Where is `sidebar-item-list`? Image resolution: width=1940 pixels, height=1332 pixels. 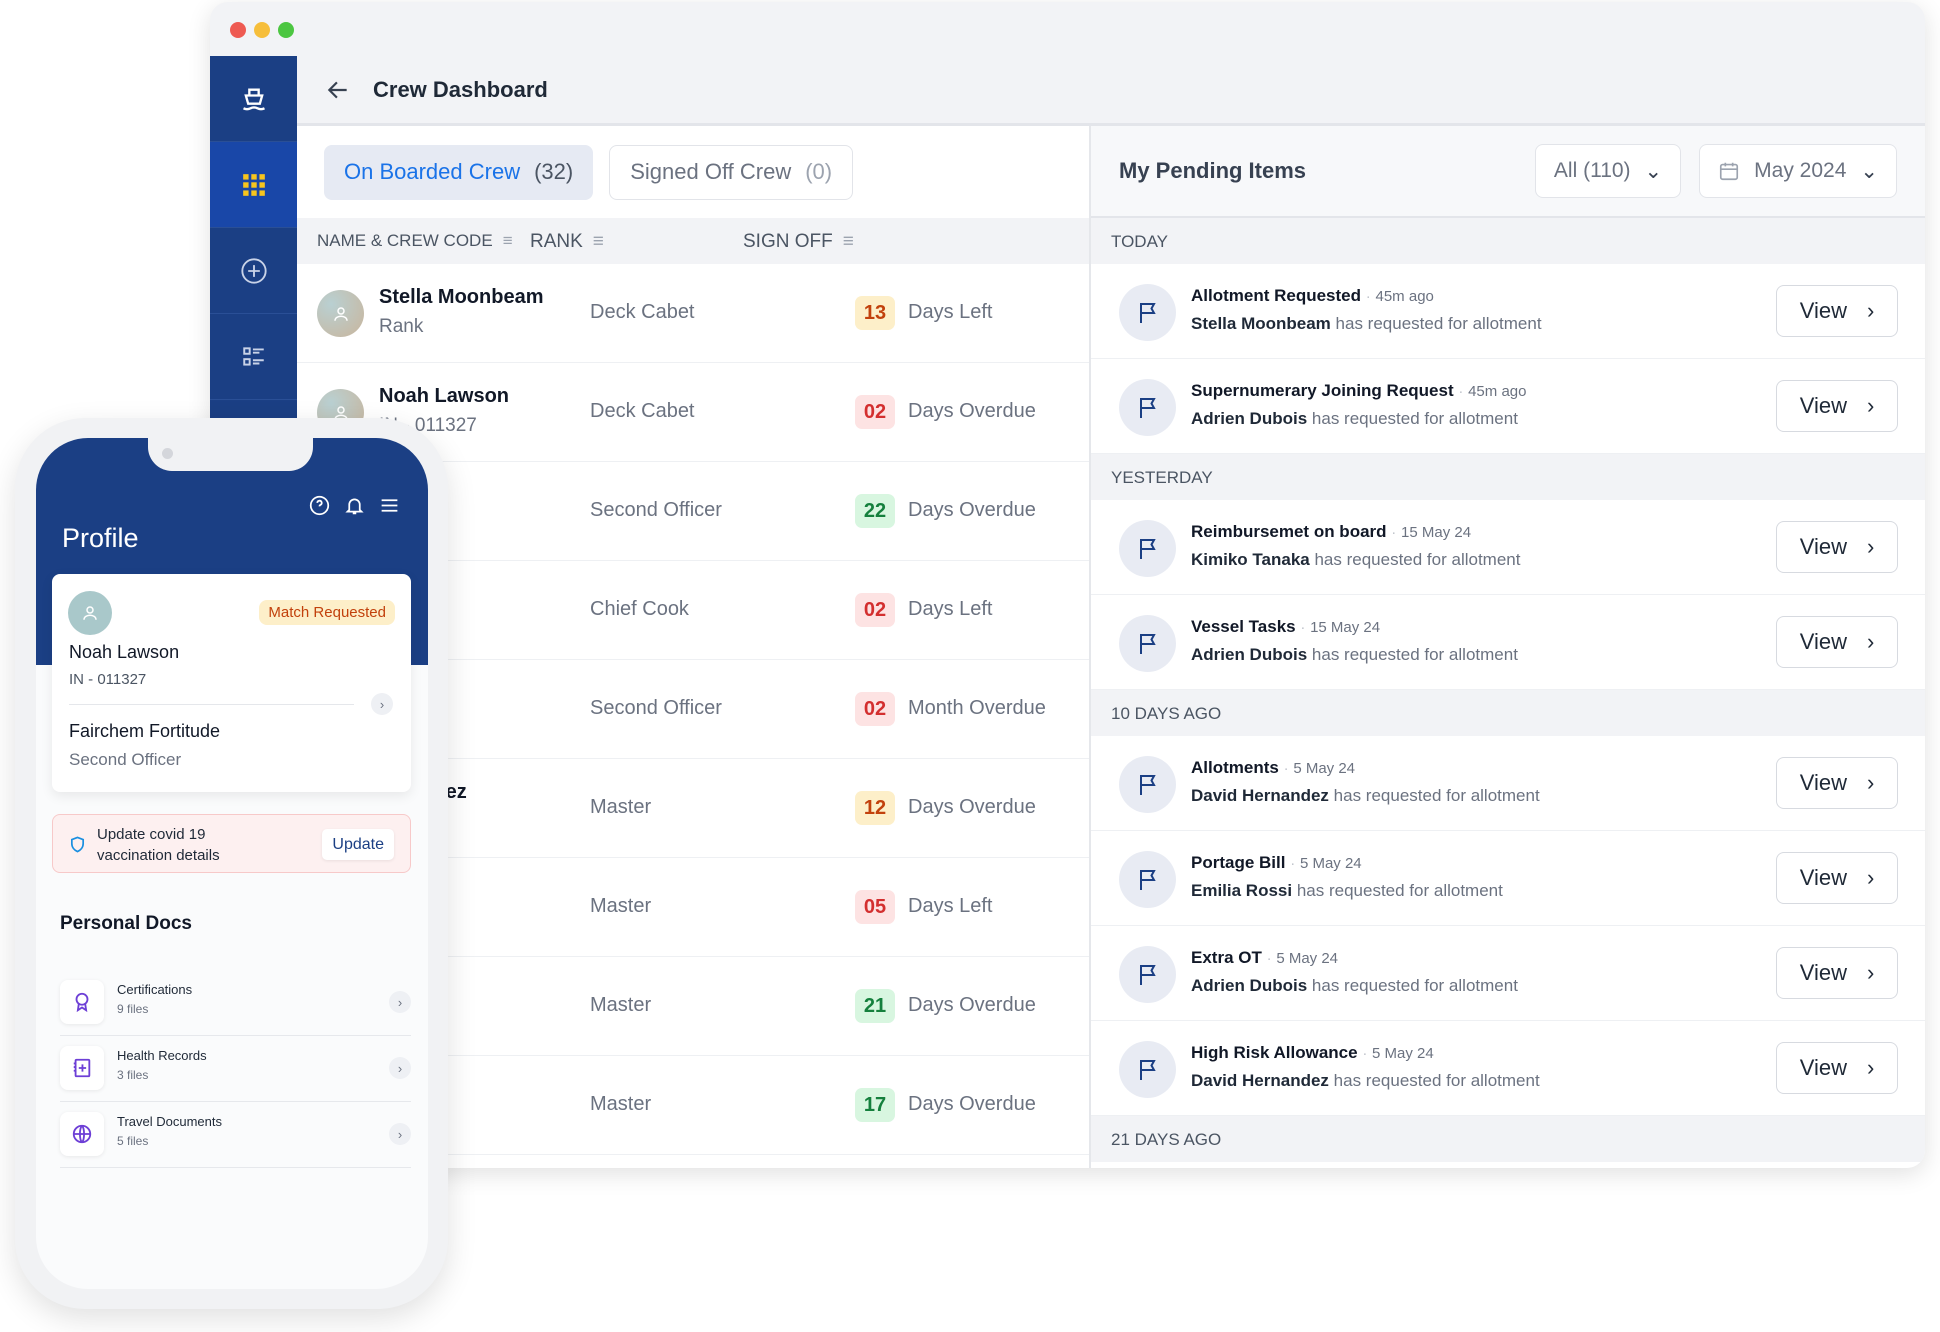
sidebar-item-list is located at coordinates (253, 357).